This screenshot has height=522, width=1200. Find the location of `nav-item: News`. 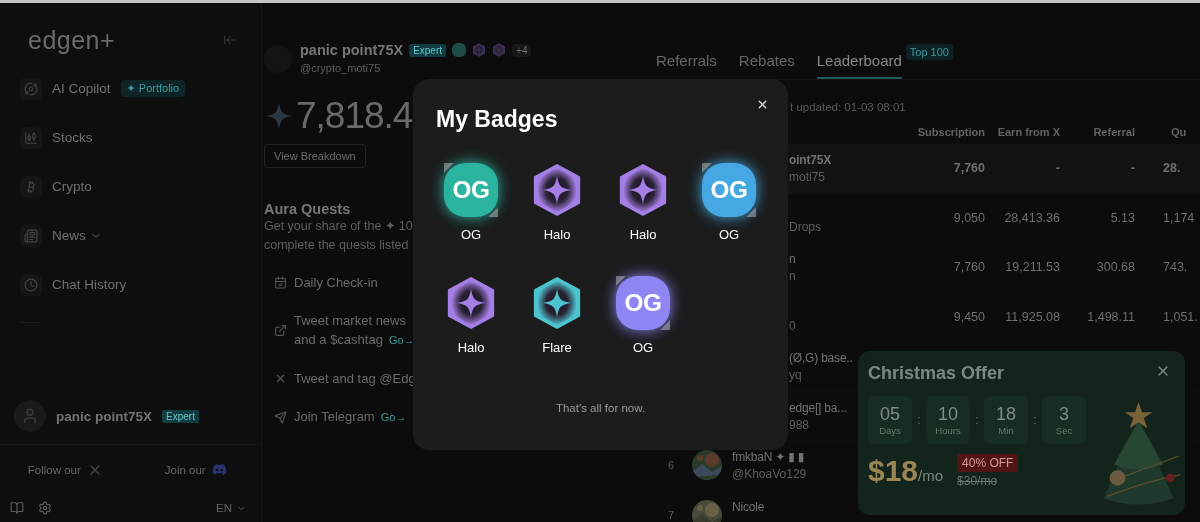

nav-item: News is located at coordinates (69, 235).